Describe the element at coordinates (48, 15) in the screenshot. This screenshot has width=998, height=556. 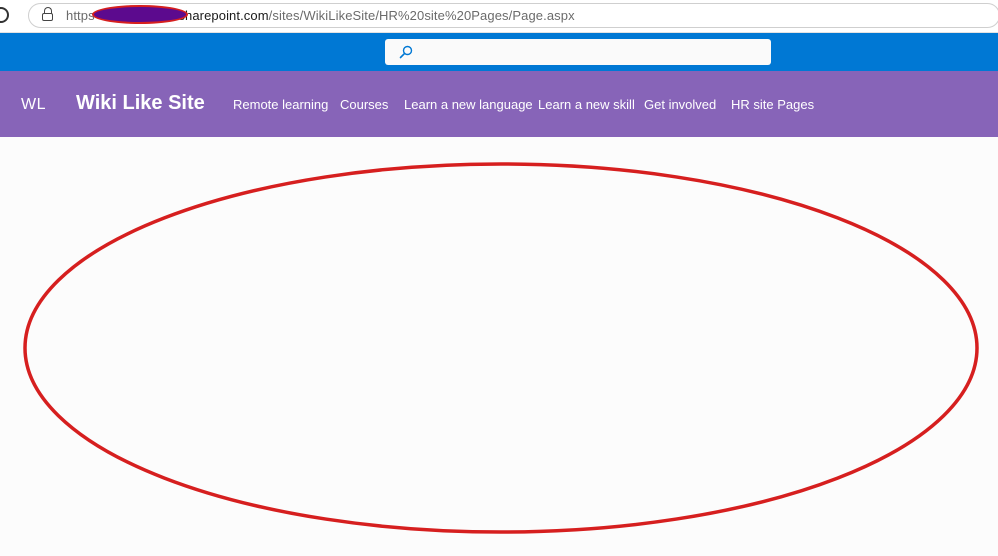
I see `lock-icon` at that location.